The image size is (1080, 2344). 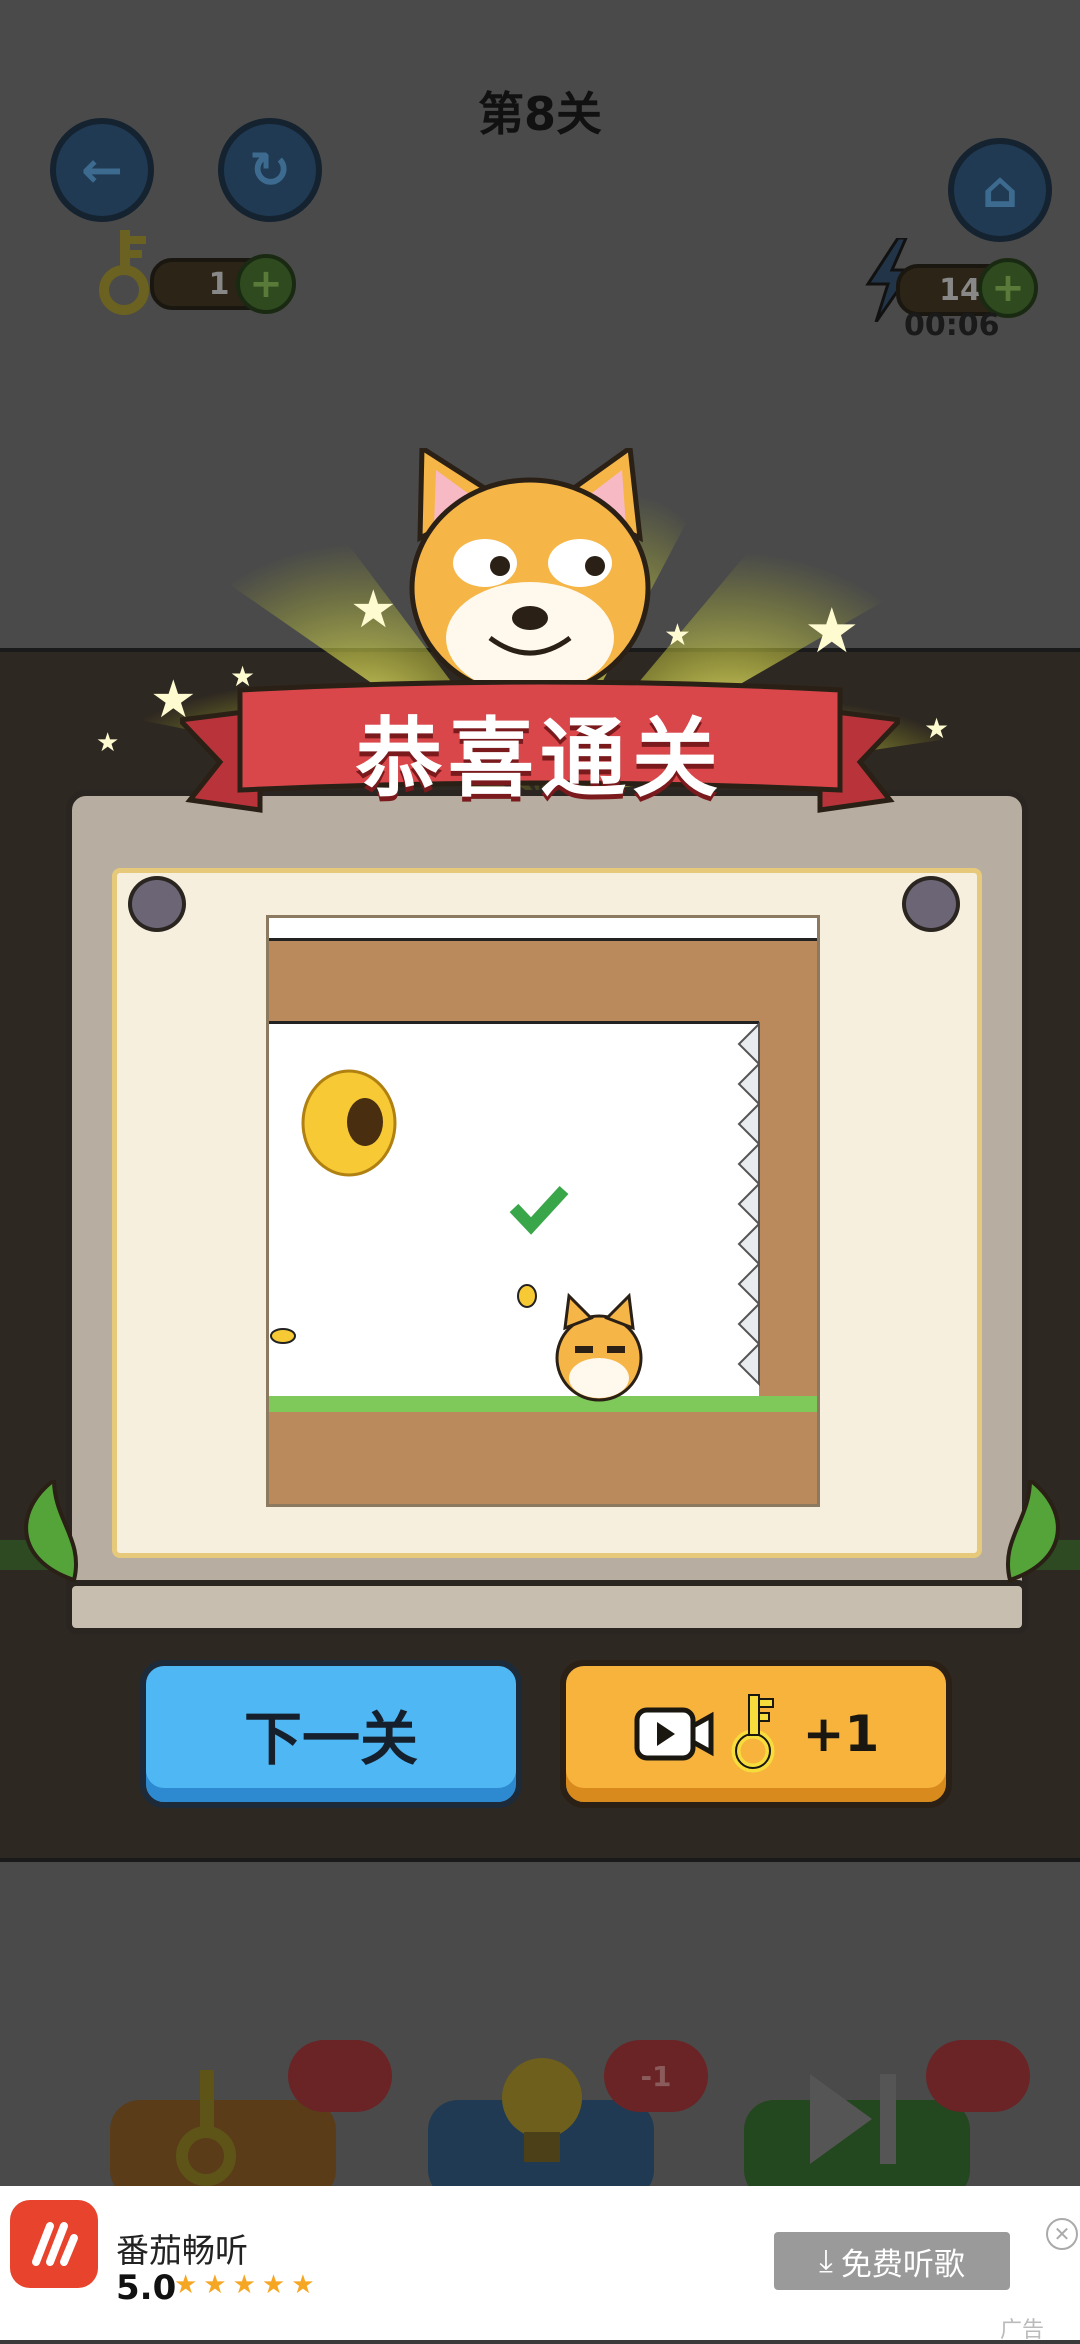 I want to click on rating-stars: ★★★★★, so click(x=247, y=2285).